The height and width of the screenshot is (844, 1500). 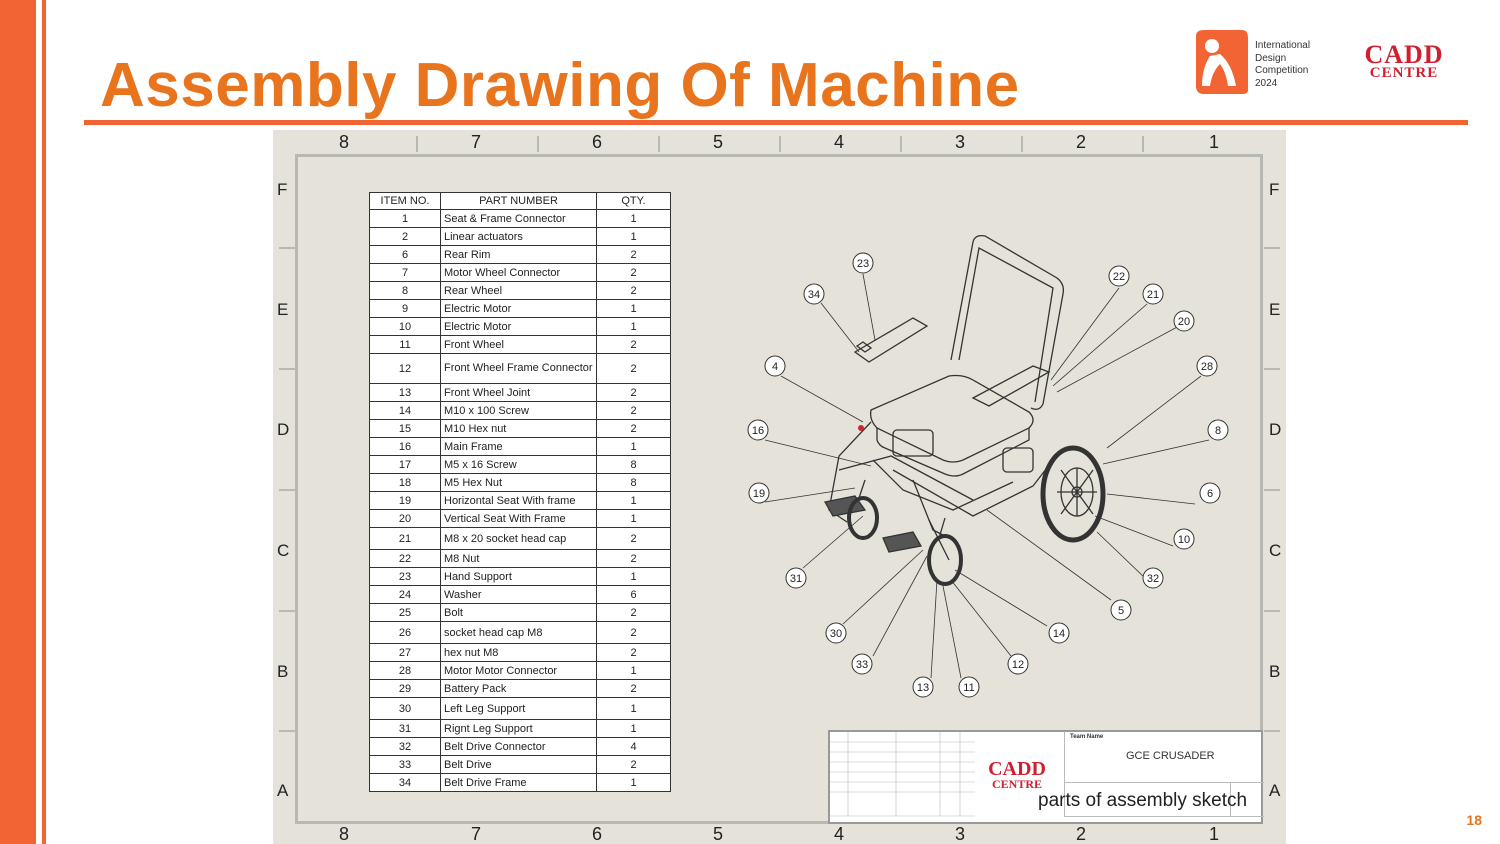 I want to click on balloon-label: 11, so click(x=968, y=688).